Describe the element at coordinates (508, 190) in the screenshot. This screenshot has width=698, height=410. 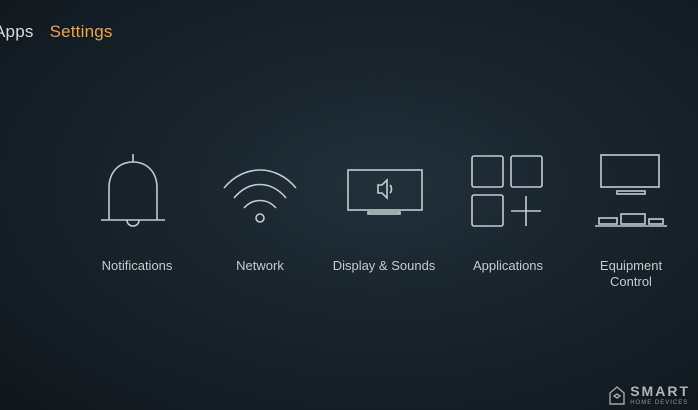
I see `app-grid-icon` at that location.